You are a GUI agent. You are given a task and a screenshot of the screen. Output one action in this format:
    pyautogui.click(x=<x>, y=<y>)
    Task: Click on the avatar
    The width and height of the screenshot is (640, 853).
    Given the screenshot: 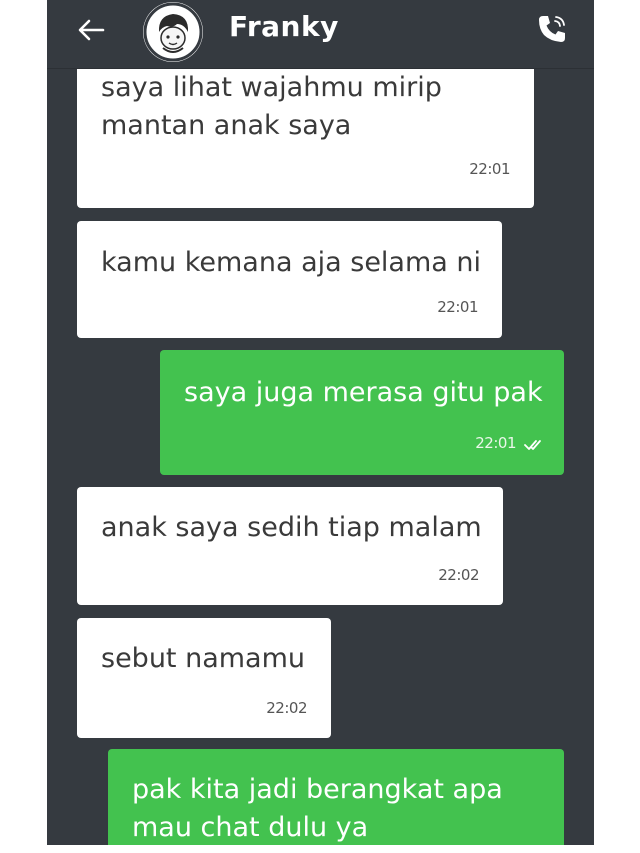 What is the action you would take?
    pyautogui.click(x=173, y=32)
    